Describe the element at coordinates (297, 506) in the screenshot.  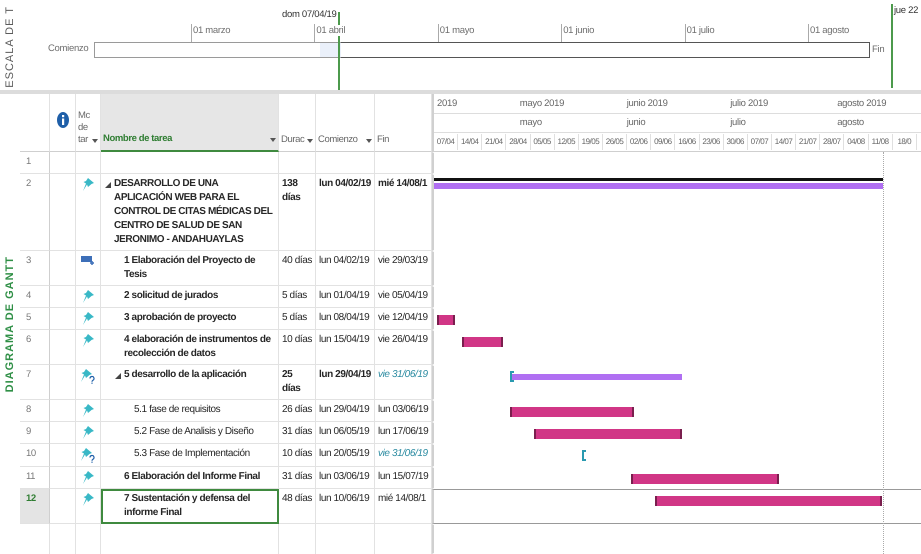
I see `duration-cell: 48 días` at that location.